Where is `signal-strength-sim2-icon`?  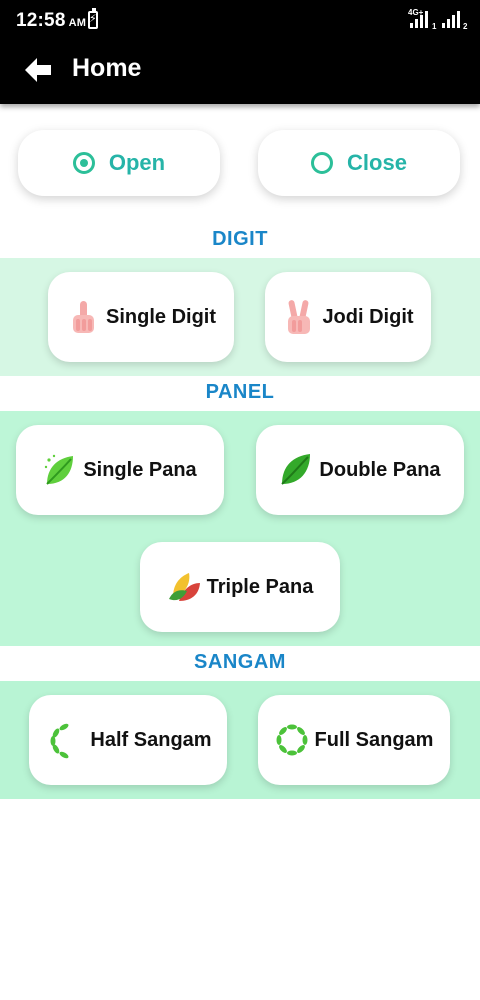
signal-strength-sim2-icon is located at coordinates (453, 20).